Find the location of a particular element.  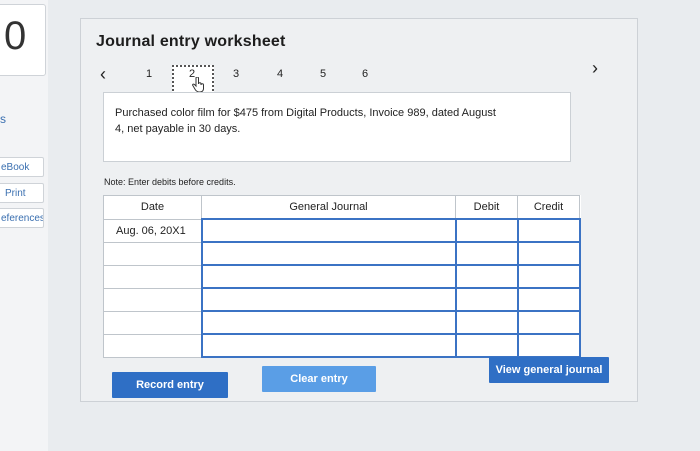

clear-entry-button: Clear entry is located at coordinates (319, 379).